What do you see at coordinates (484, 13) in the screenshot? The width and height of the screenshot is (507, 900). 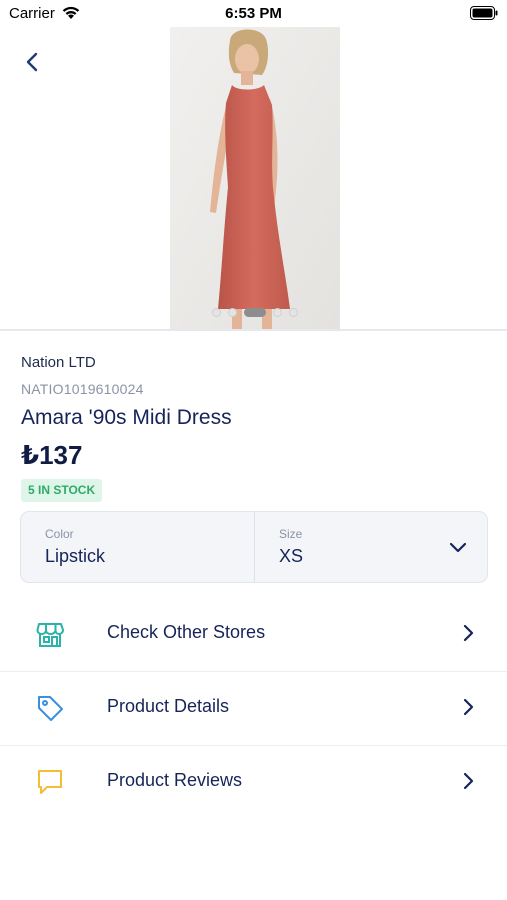 I see `battery-icon` at bounding box center [484, 13].